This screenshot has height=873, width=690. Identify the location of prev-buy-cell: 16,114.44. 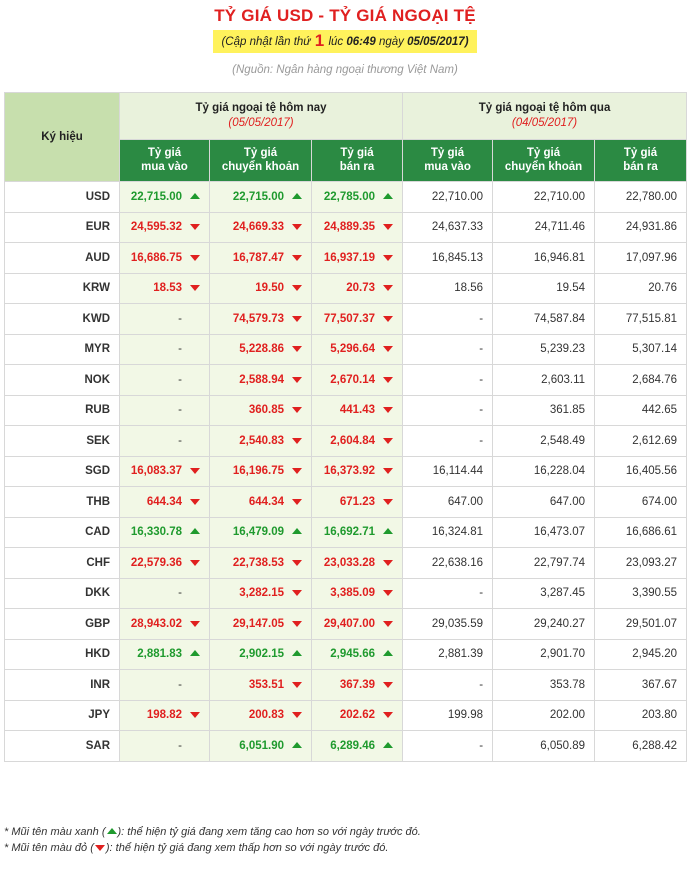
(448, 471).